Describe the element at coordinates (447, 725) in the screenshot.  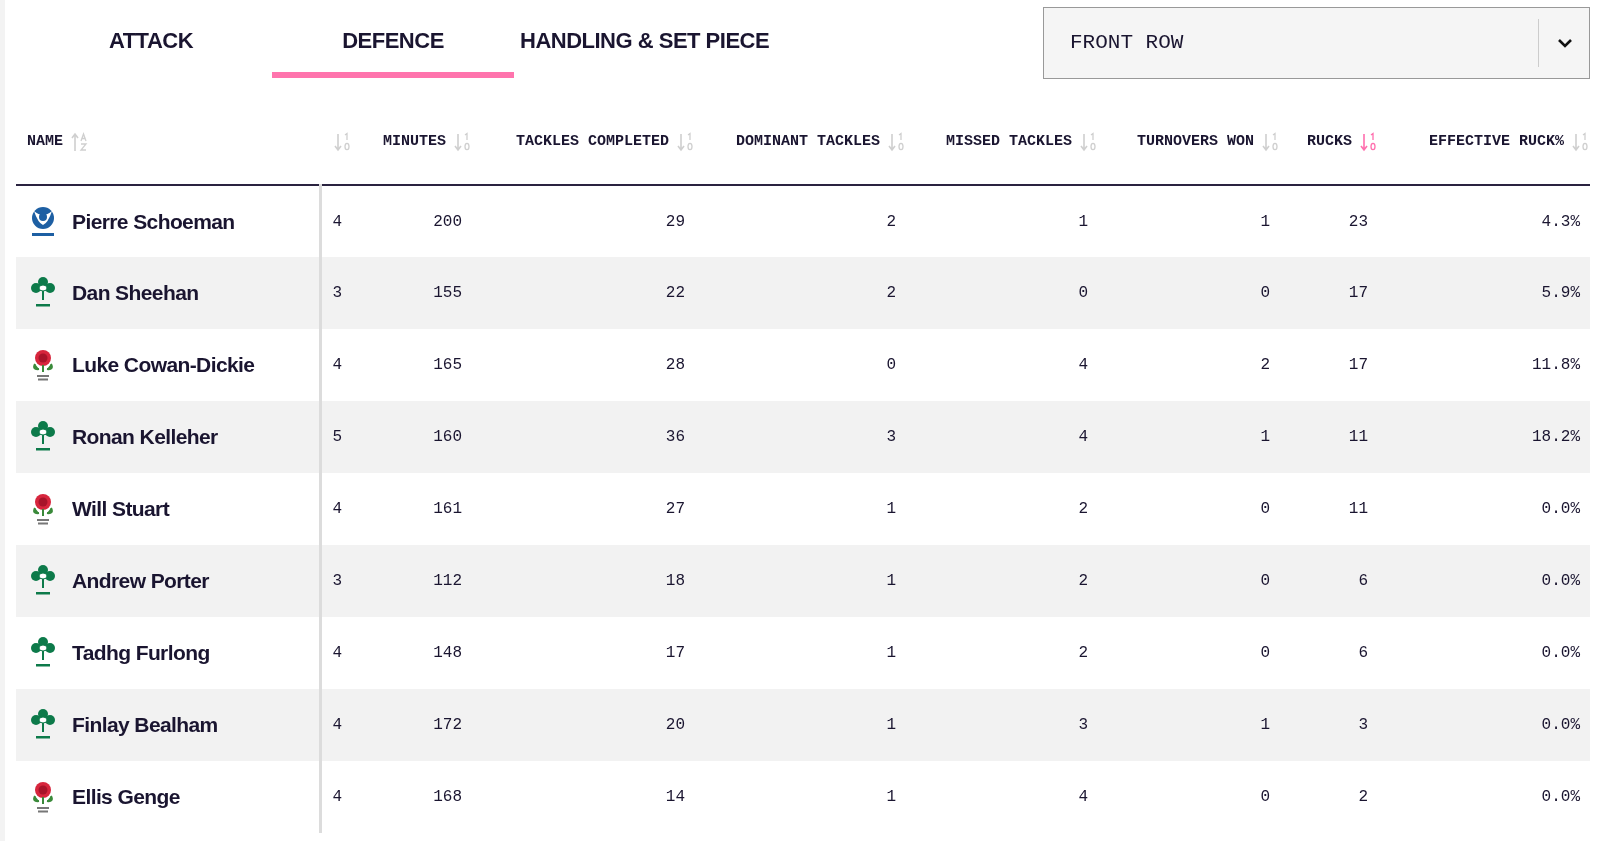
I see `table-cell: 172` at that location.